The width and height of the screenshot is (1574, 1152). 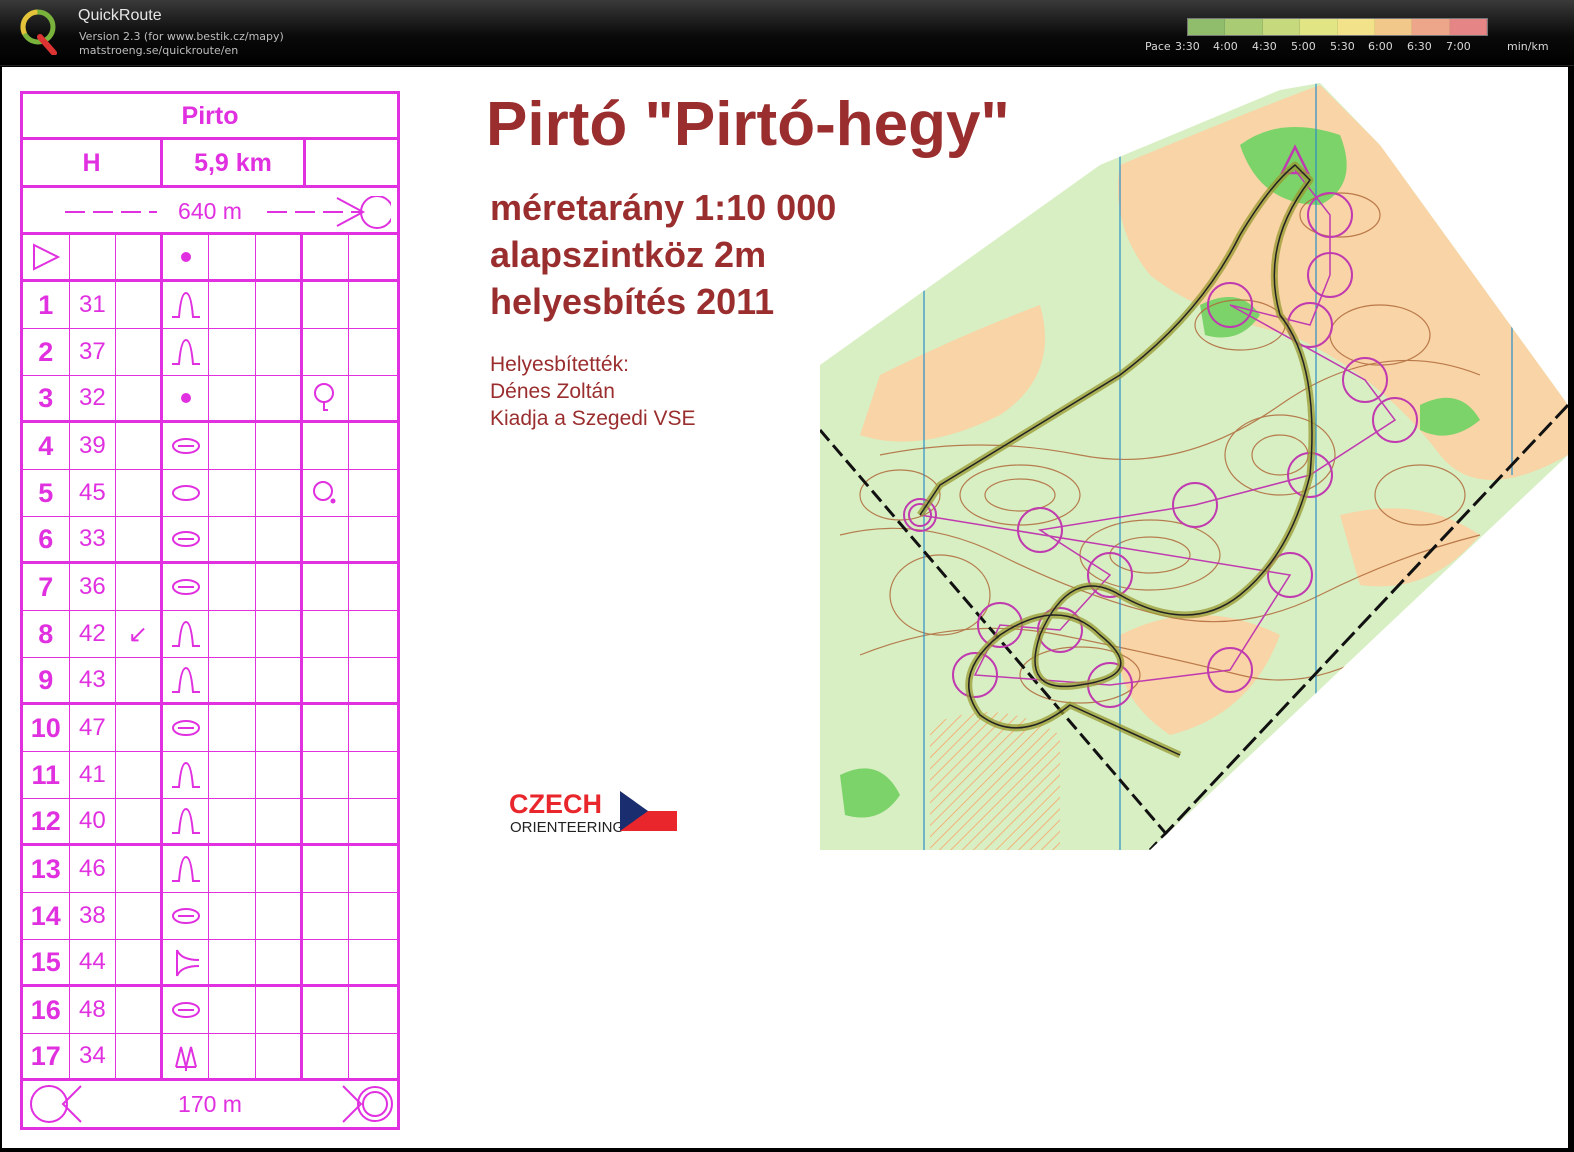 I want to click on control-row: 6 33, so click(x=210, y=540).